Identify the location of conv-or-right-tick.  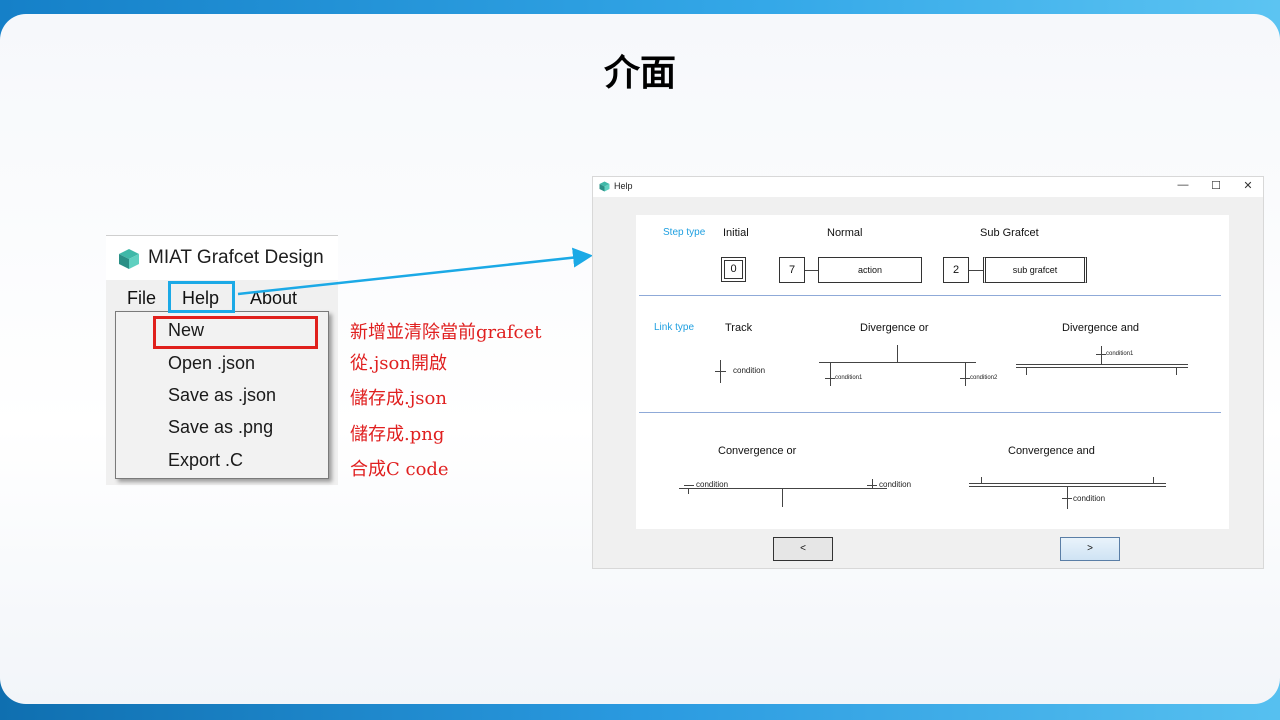
(872, 485).